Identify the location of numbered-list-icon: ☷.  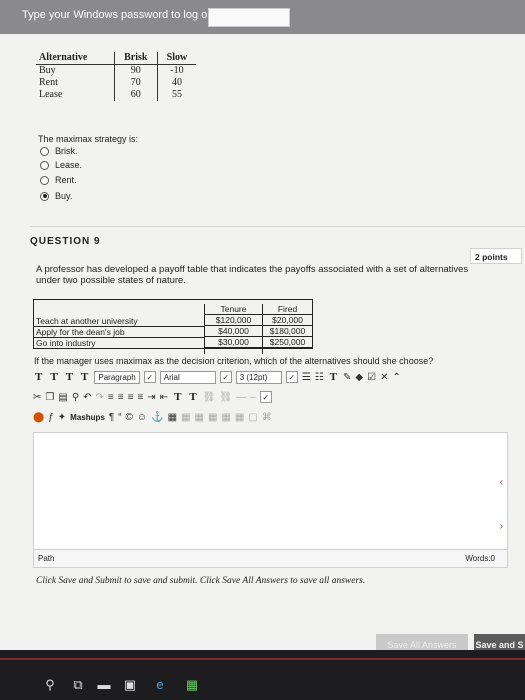
(319, 377).